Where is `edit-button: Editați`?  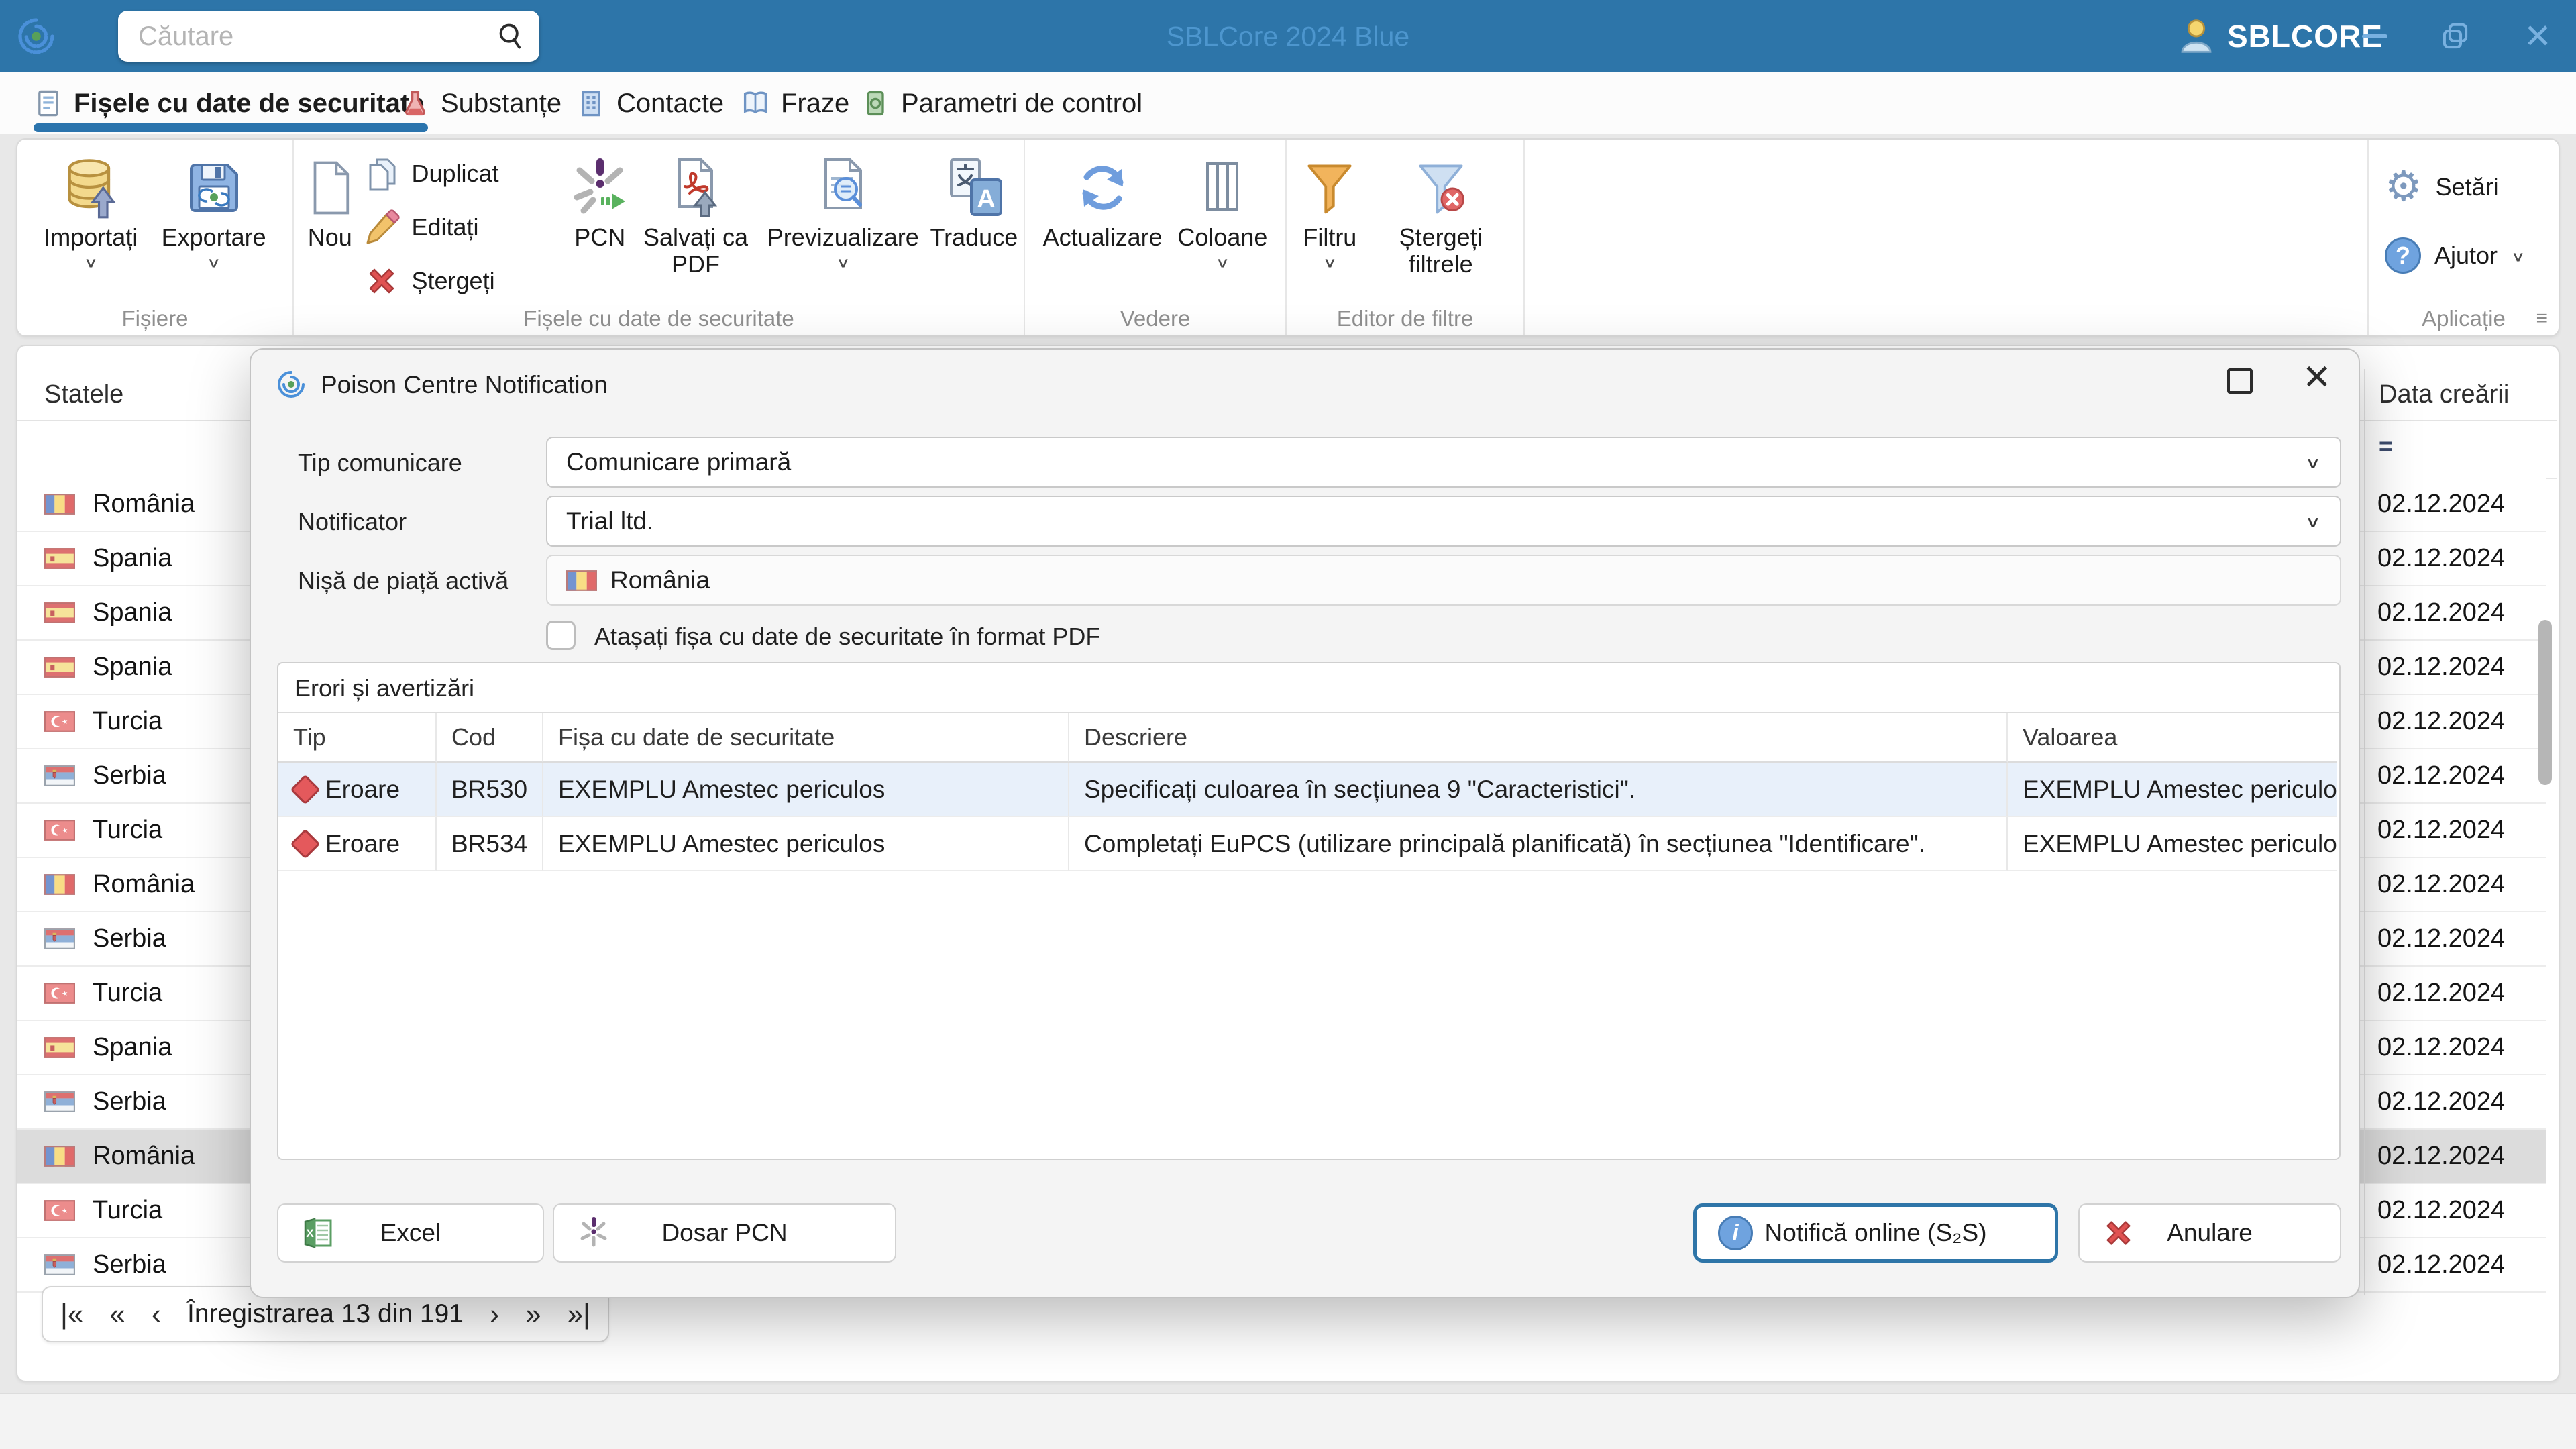
edit-button: Editați is located at coordinates (464, 227).